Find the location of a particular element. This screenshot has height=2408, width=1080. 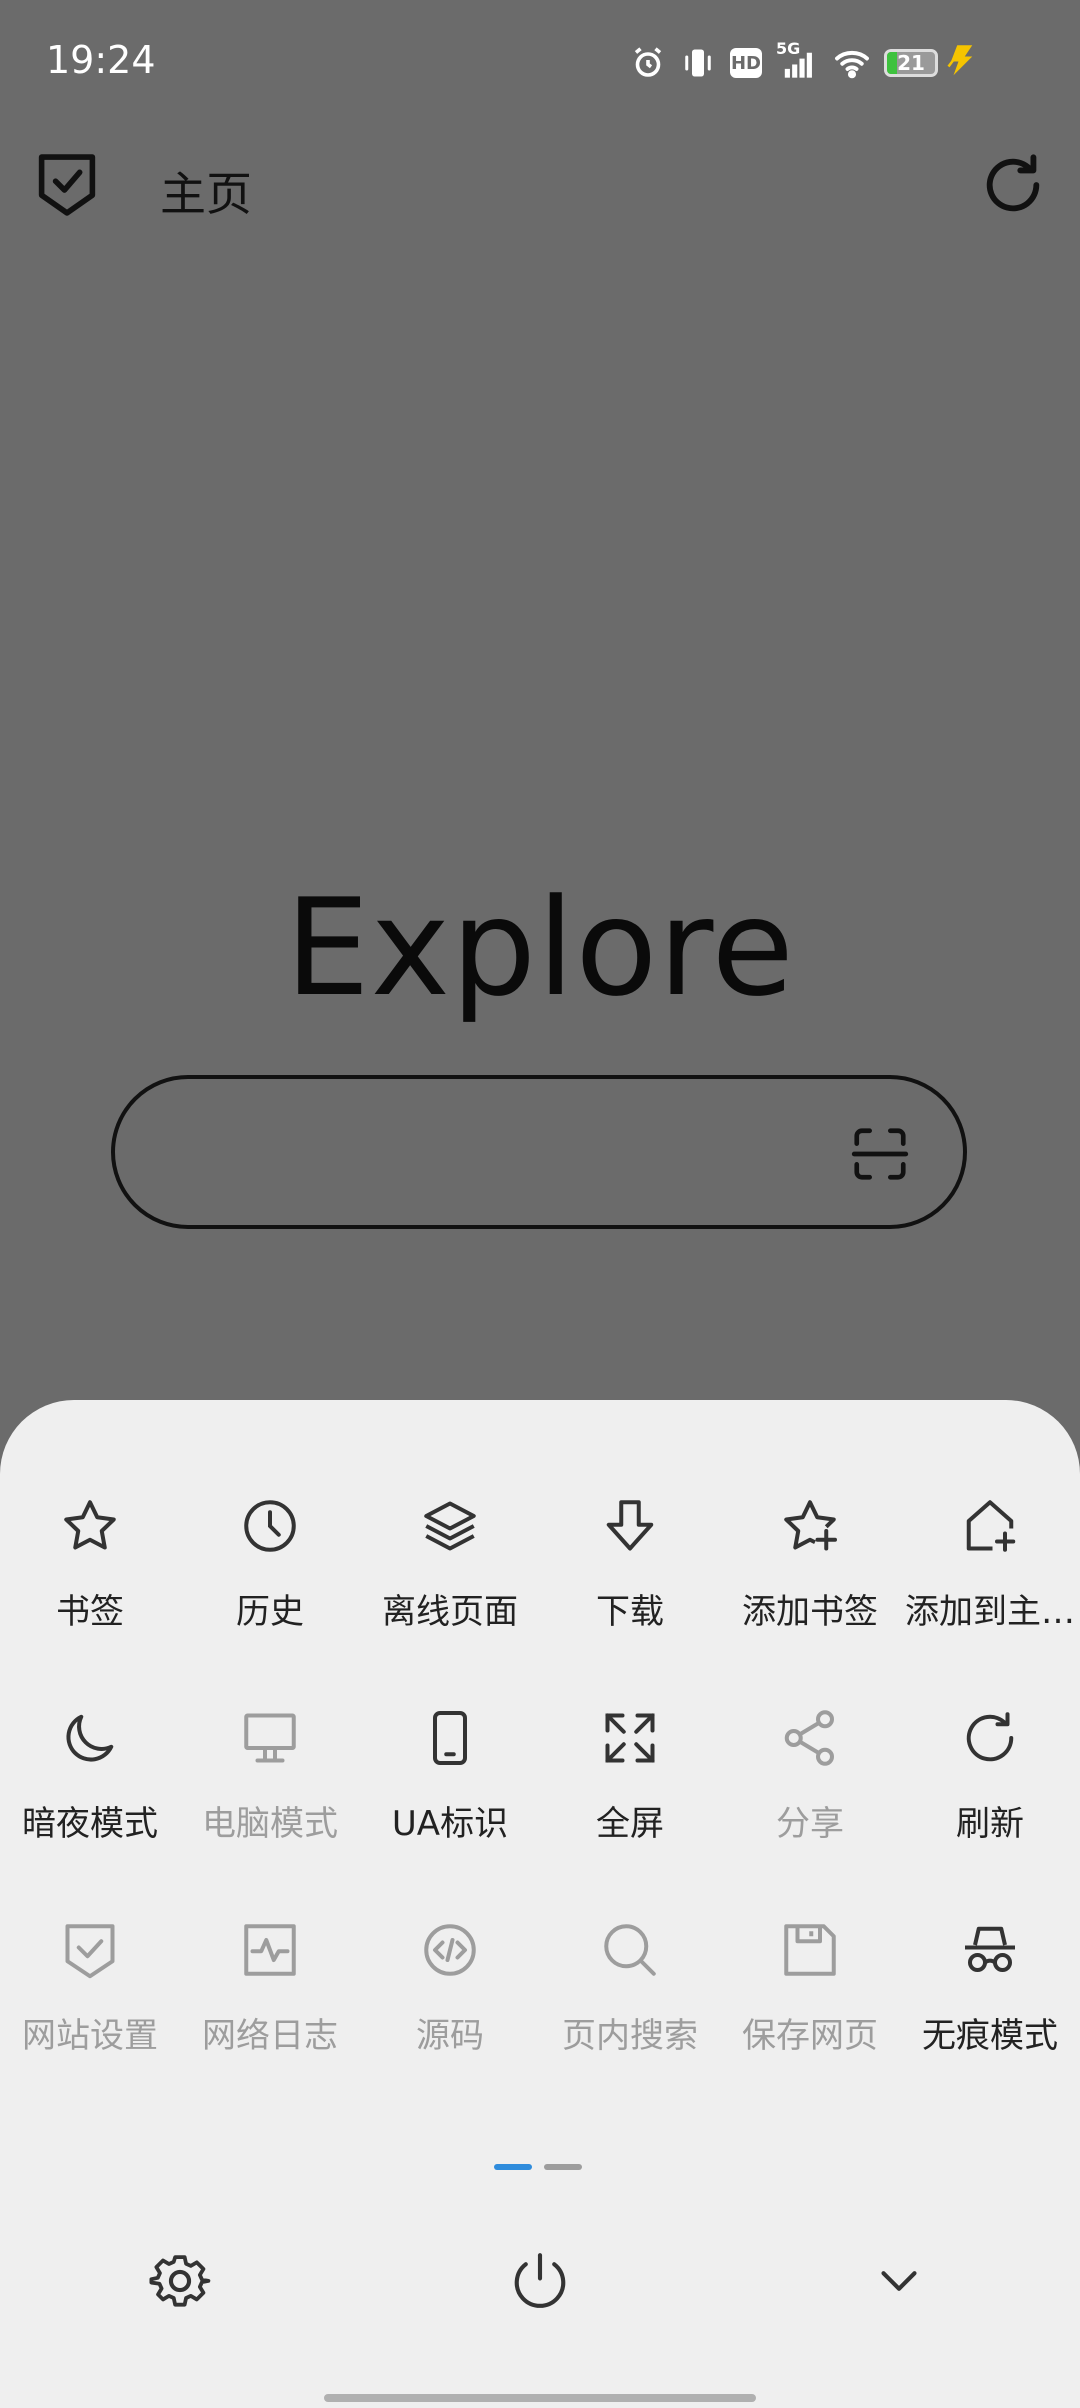

menu-item-history: 历史 is located at coordinates (270, 1571).